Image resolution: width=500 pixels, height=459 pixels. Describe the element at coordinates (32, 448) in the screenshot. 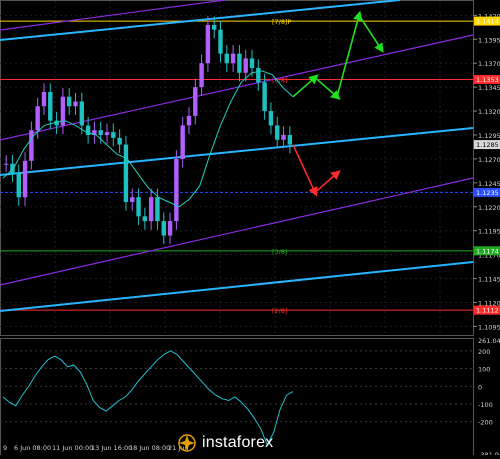

I see `x-tick-label: 6 Jun 08:00` at that location.